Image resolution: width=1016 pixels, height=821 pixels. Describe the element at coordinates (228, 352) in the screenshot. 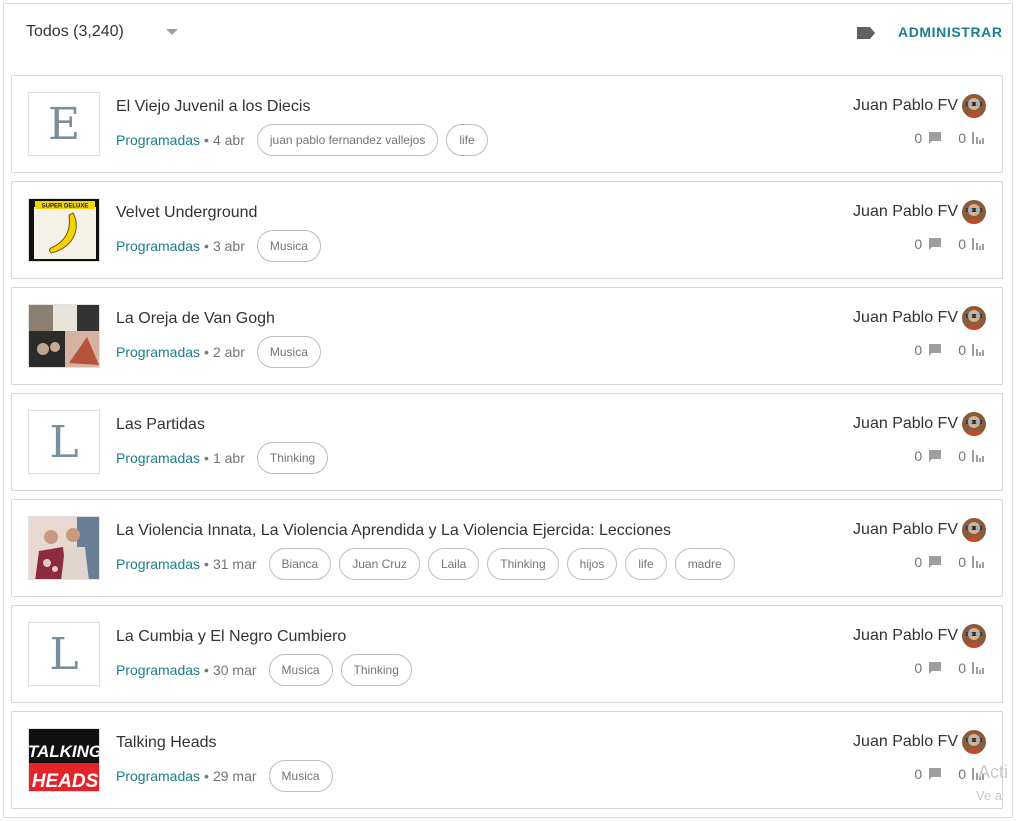

I see `post-date: 2 abr` at that location.